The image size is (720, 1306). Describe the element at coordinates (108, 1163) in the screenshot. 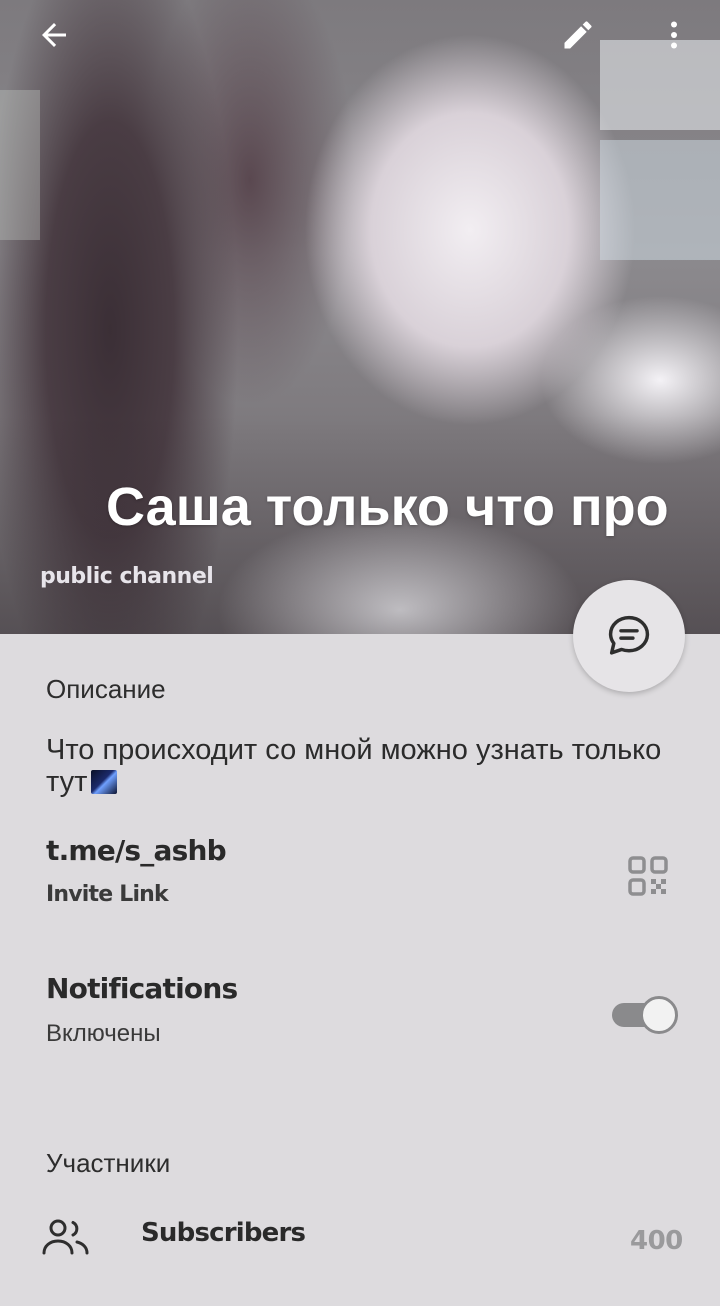

I see `members-label: Участники` at that location.